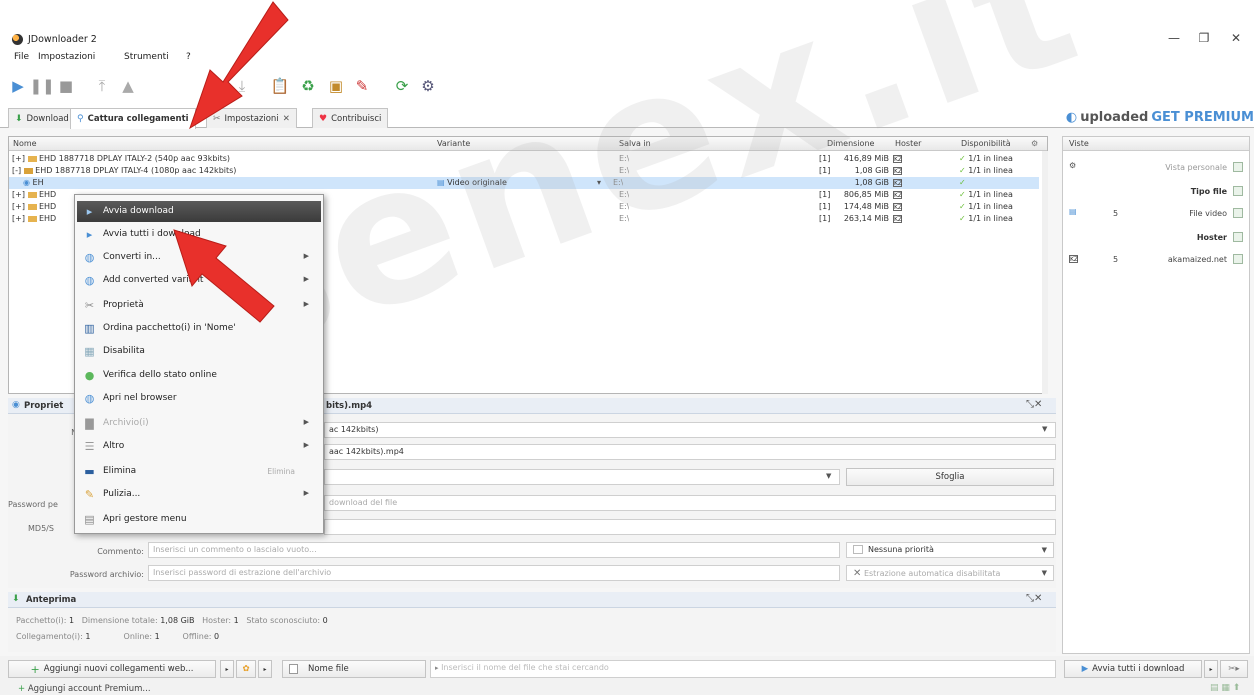  Describe the element at coordinates (1034, 143) in the screenshot. I see `column-settings-icon: ⚙` at that location.